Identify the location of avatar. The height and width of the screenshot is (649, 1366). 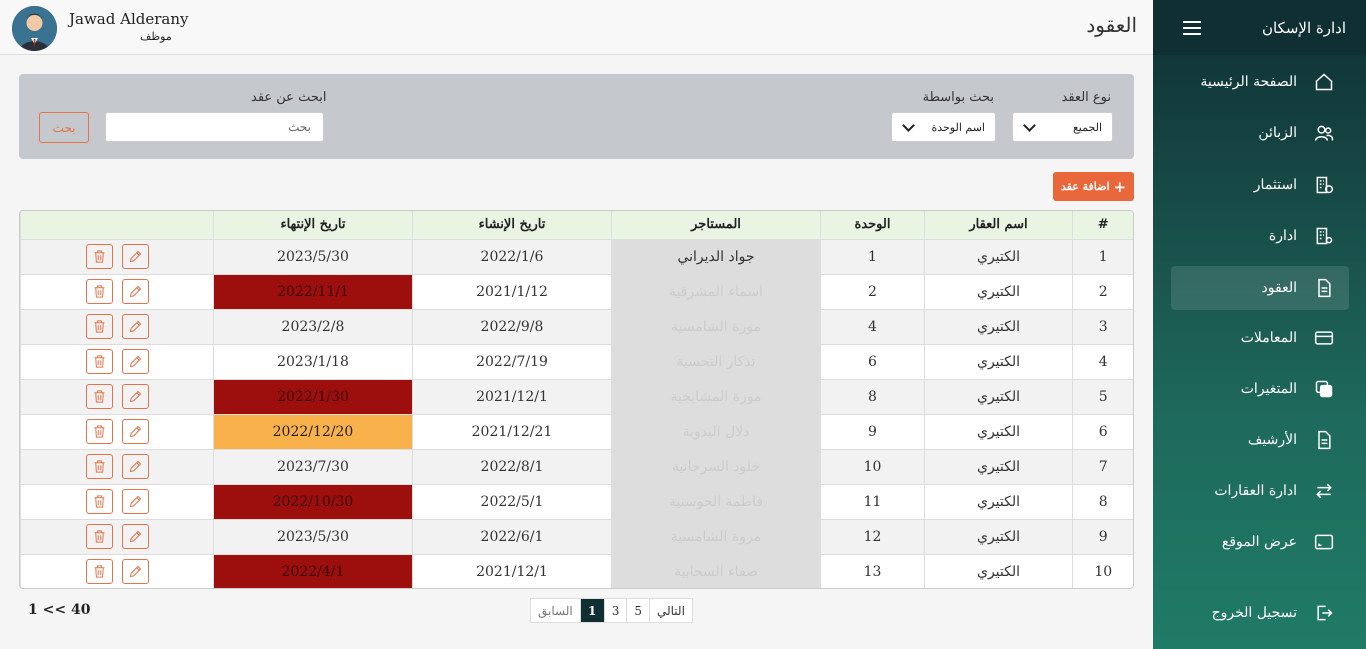
(34, 28).